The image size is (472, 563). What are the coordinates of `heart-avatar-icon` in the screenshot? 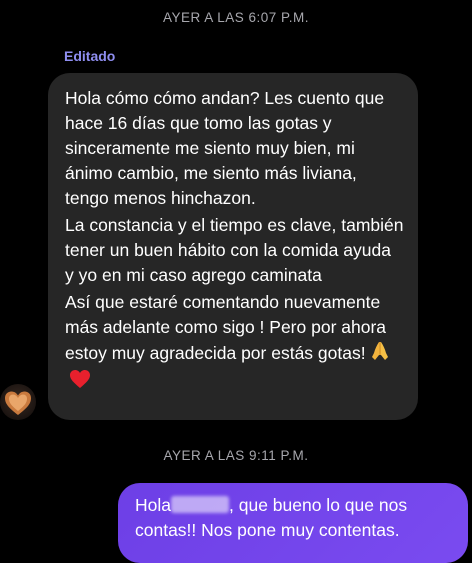 It's located at (18, 403).